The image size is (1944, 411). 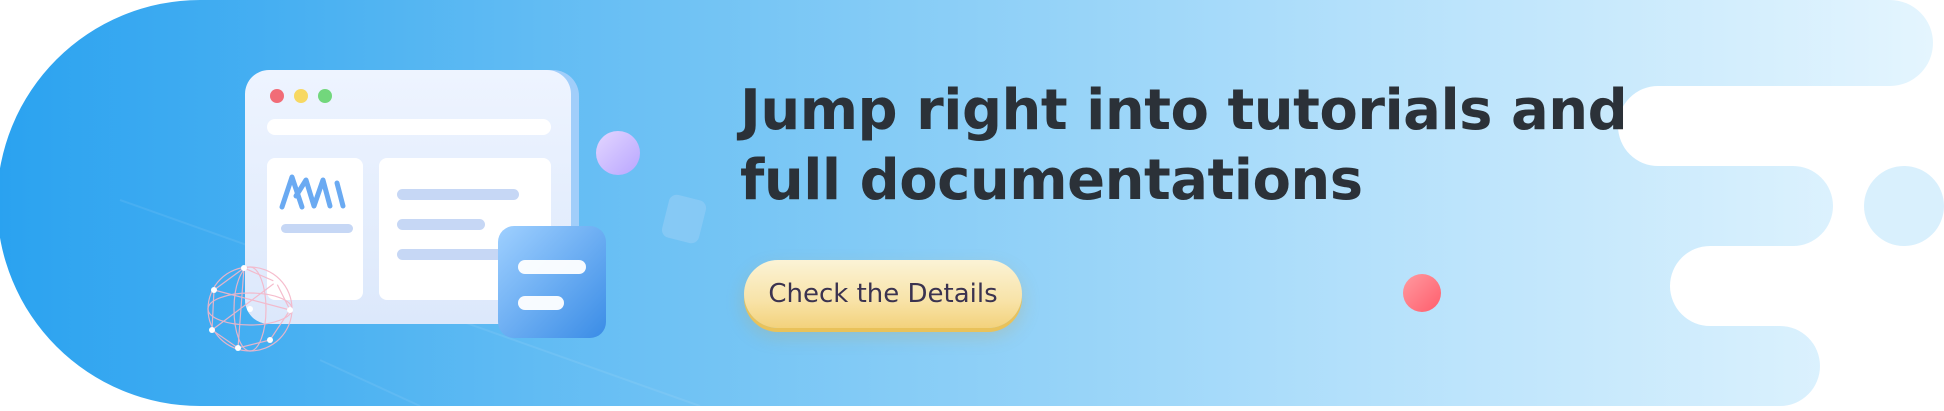 I want to click on headline-line-2: full documentations, so click(x=1051, y=180).